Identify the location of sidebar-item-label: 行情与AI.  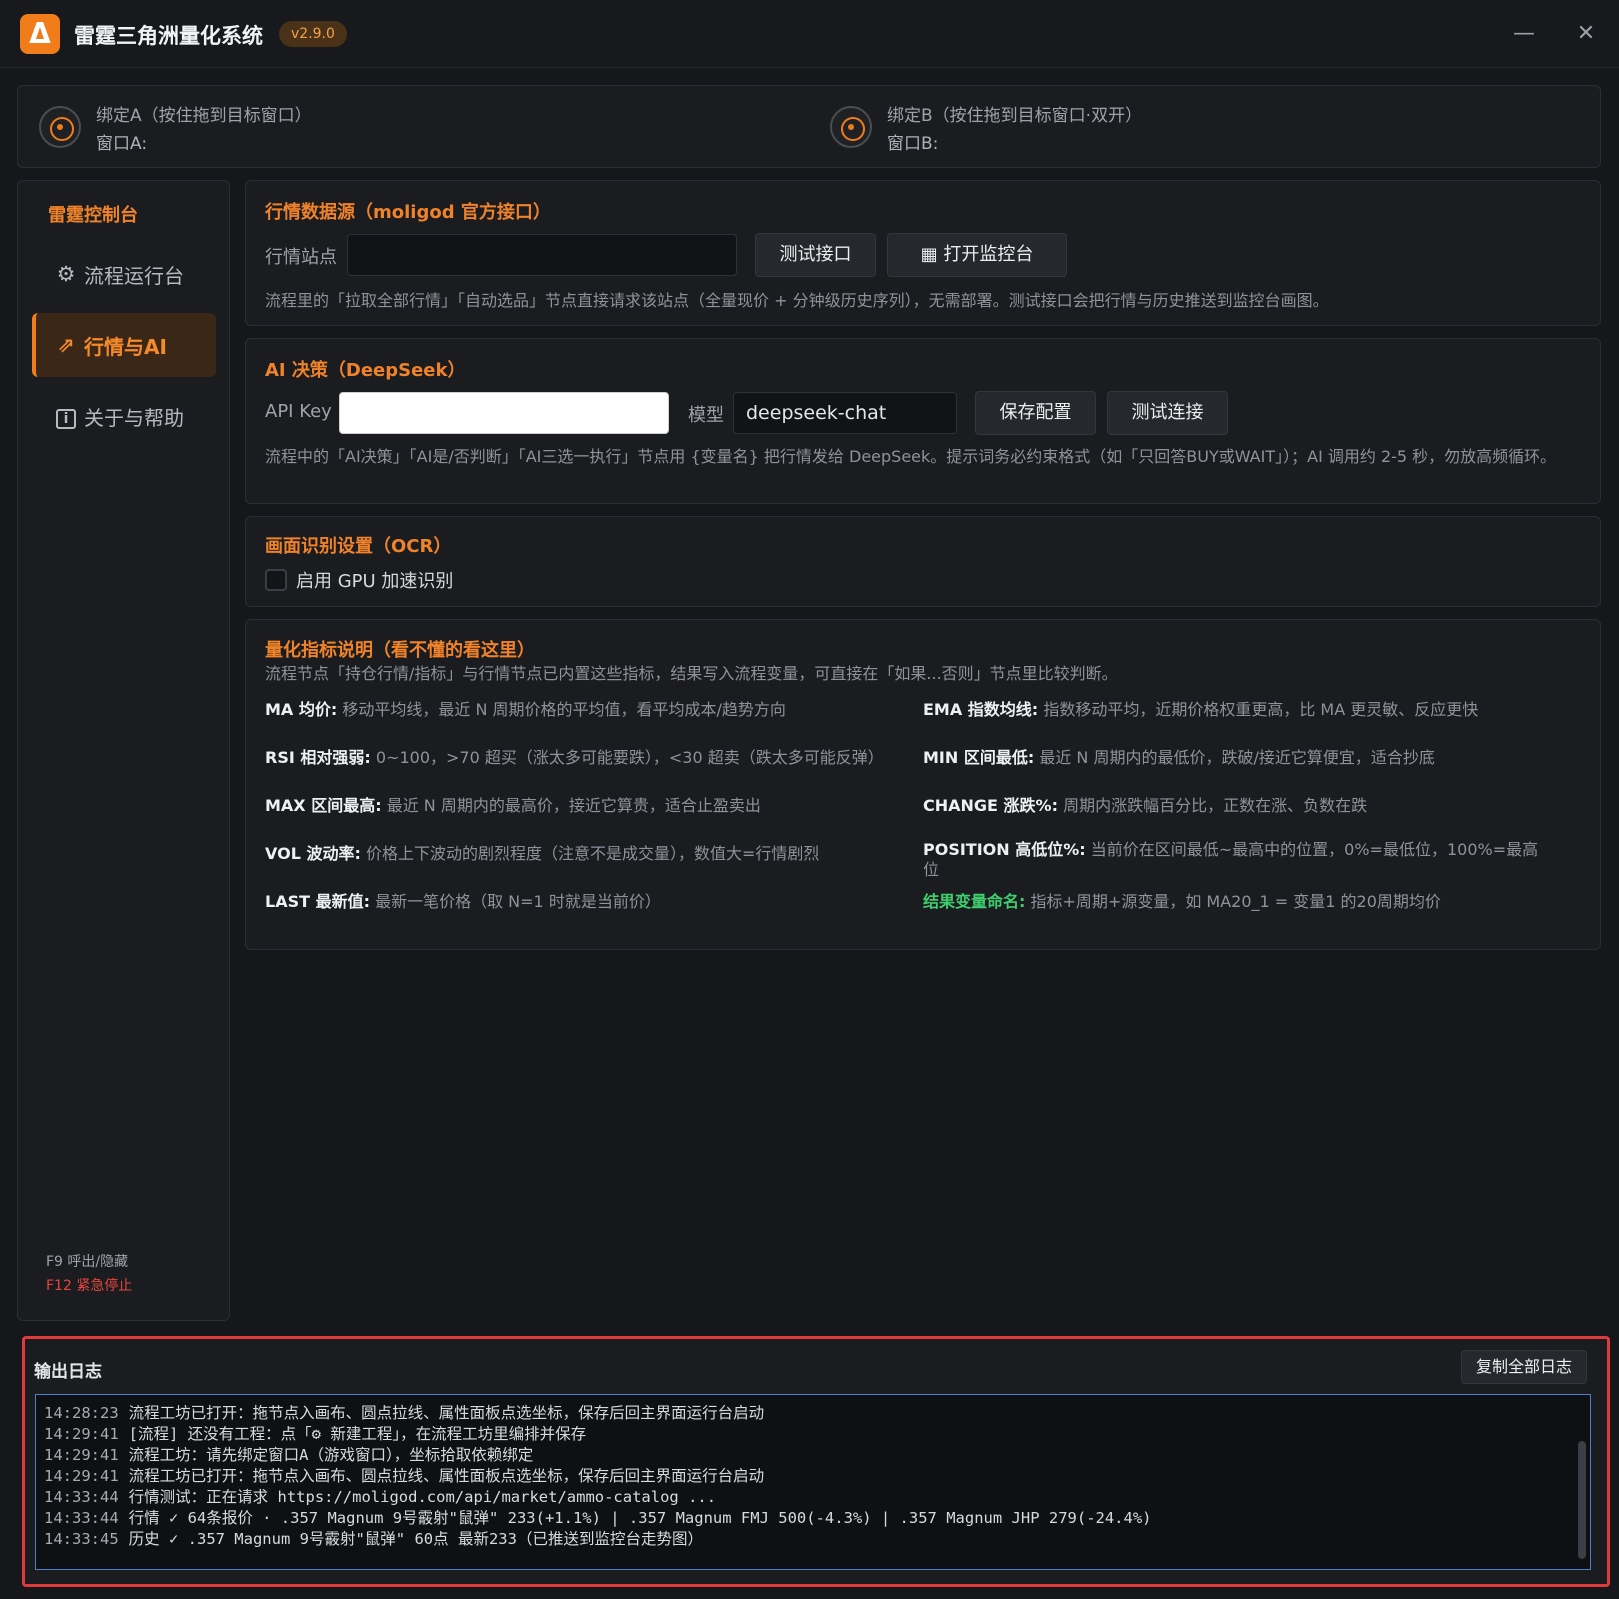
(125, 347).